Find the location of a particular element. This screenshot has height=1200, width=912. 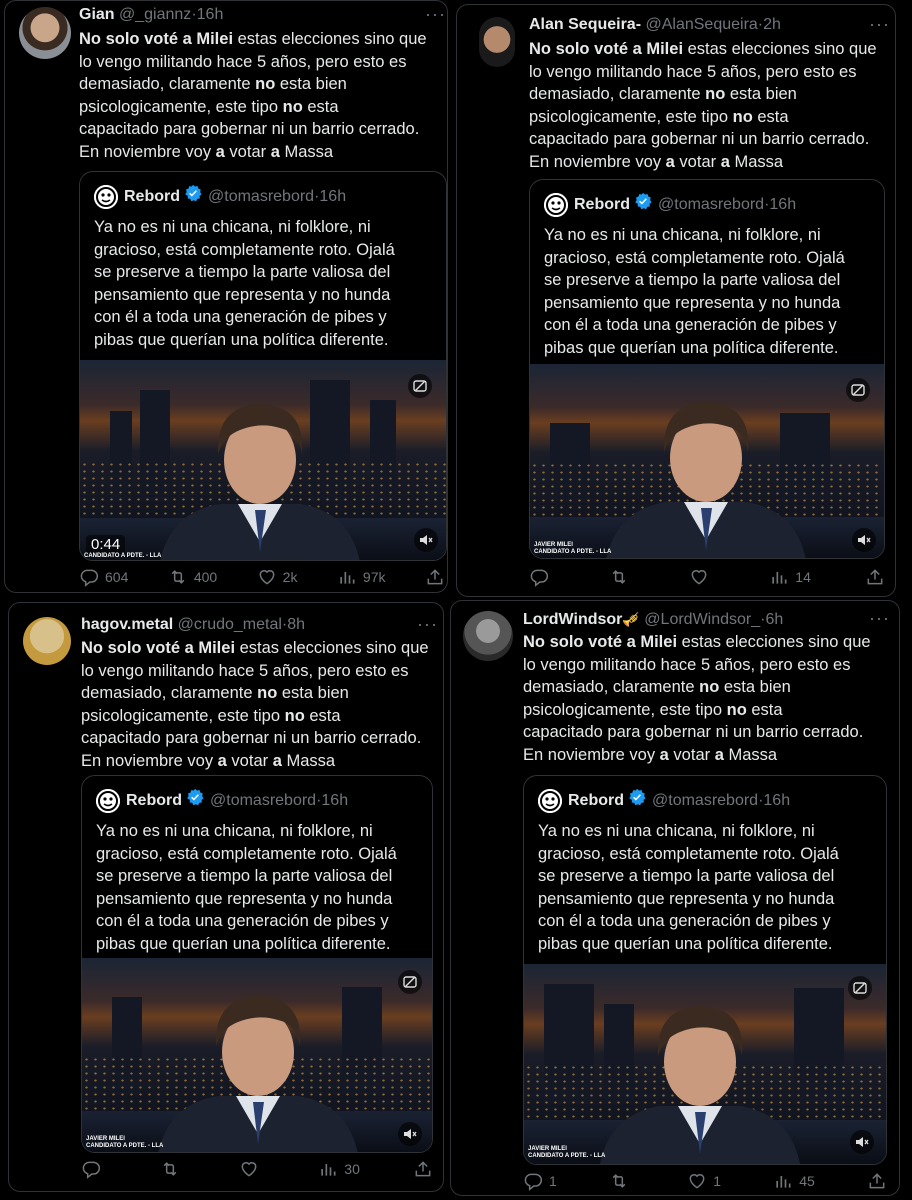

reply-button: 1 is located at coordinates (540, 1181).